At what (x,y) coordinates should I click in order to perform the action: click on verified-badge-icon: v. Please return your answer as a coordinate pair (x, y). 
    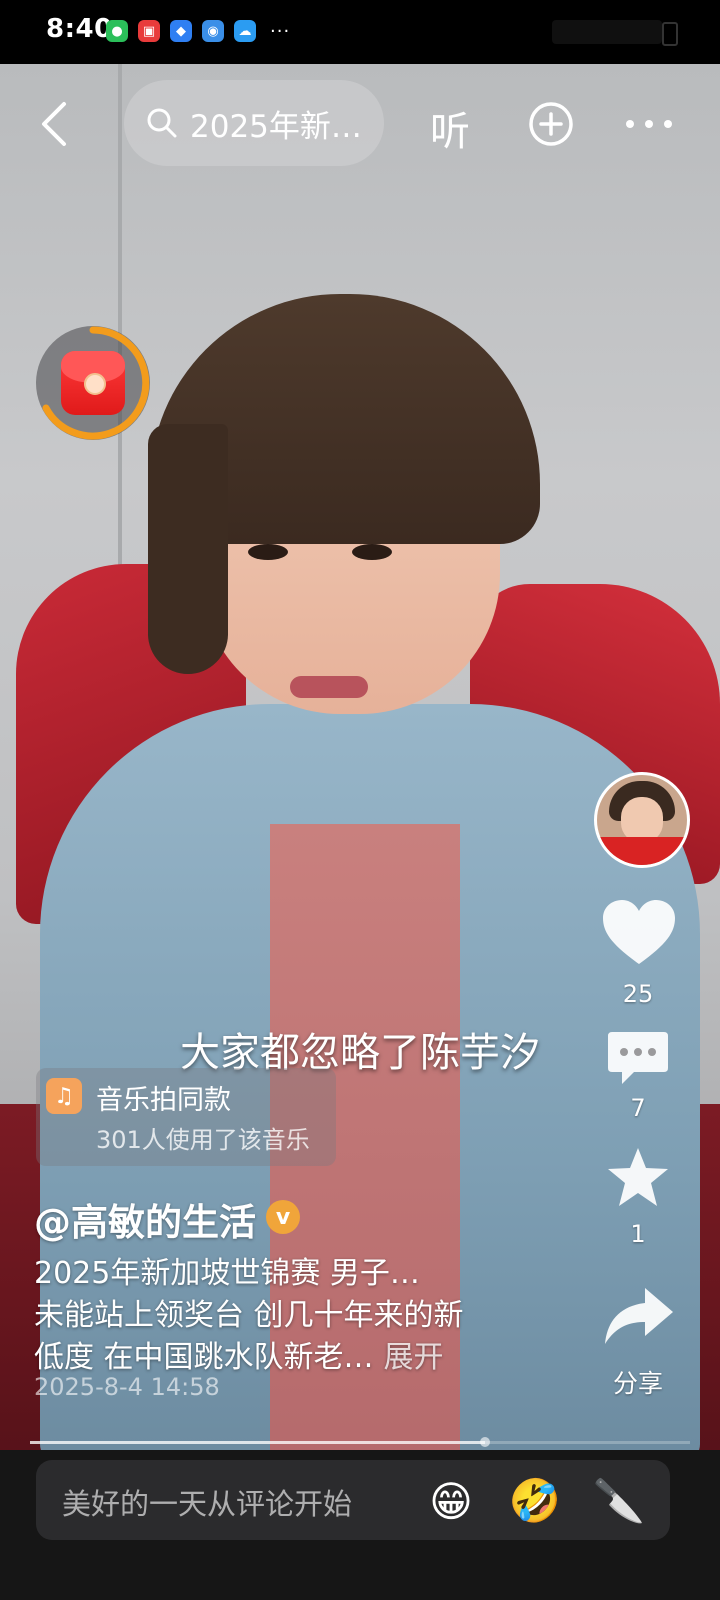
    Looking at the image, I should click on (283, 1217).